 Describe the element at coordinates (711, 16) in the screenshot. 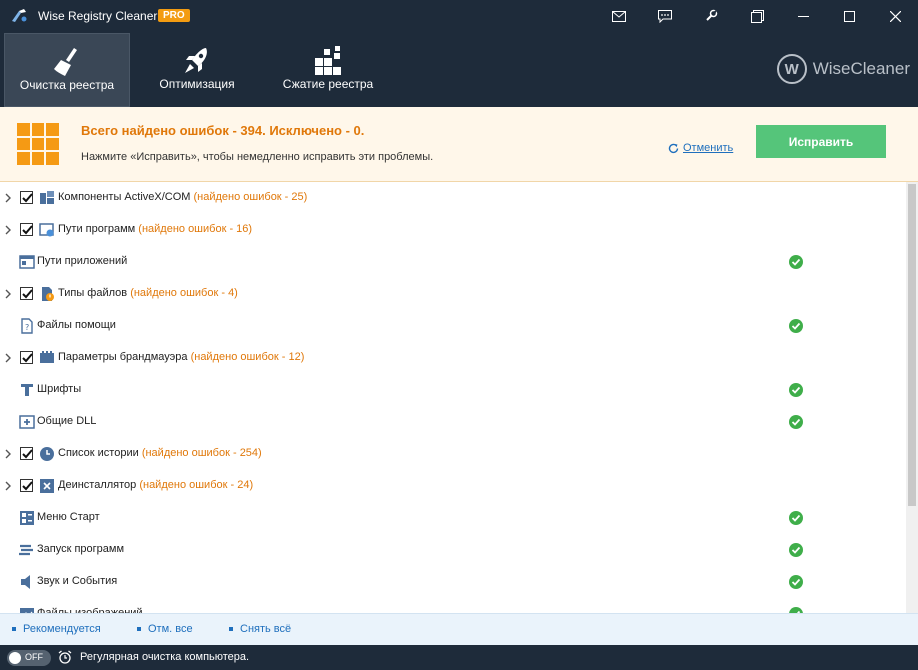

I see `settings-button` at that location.